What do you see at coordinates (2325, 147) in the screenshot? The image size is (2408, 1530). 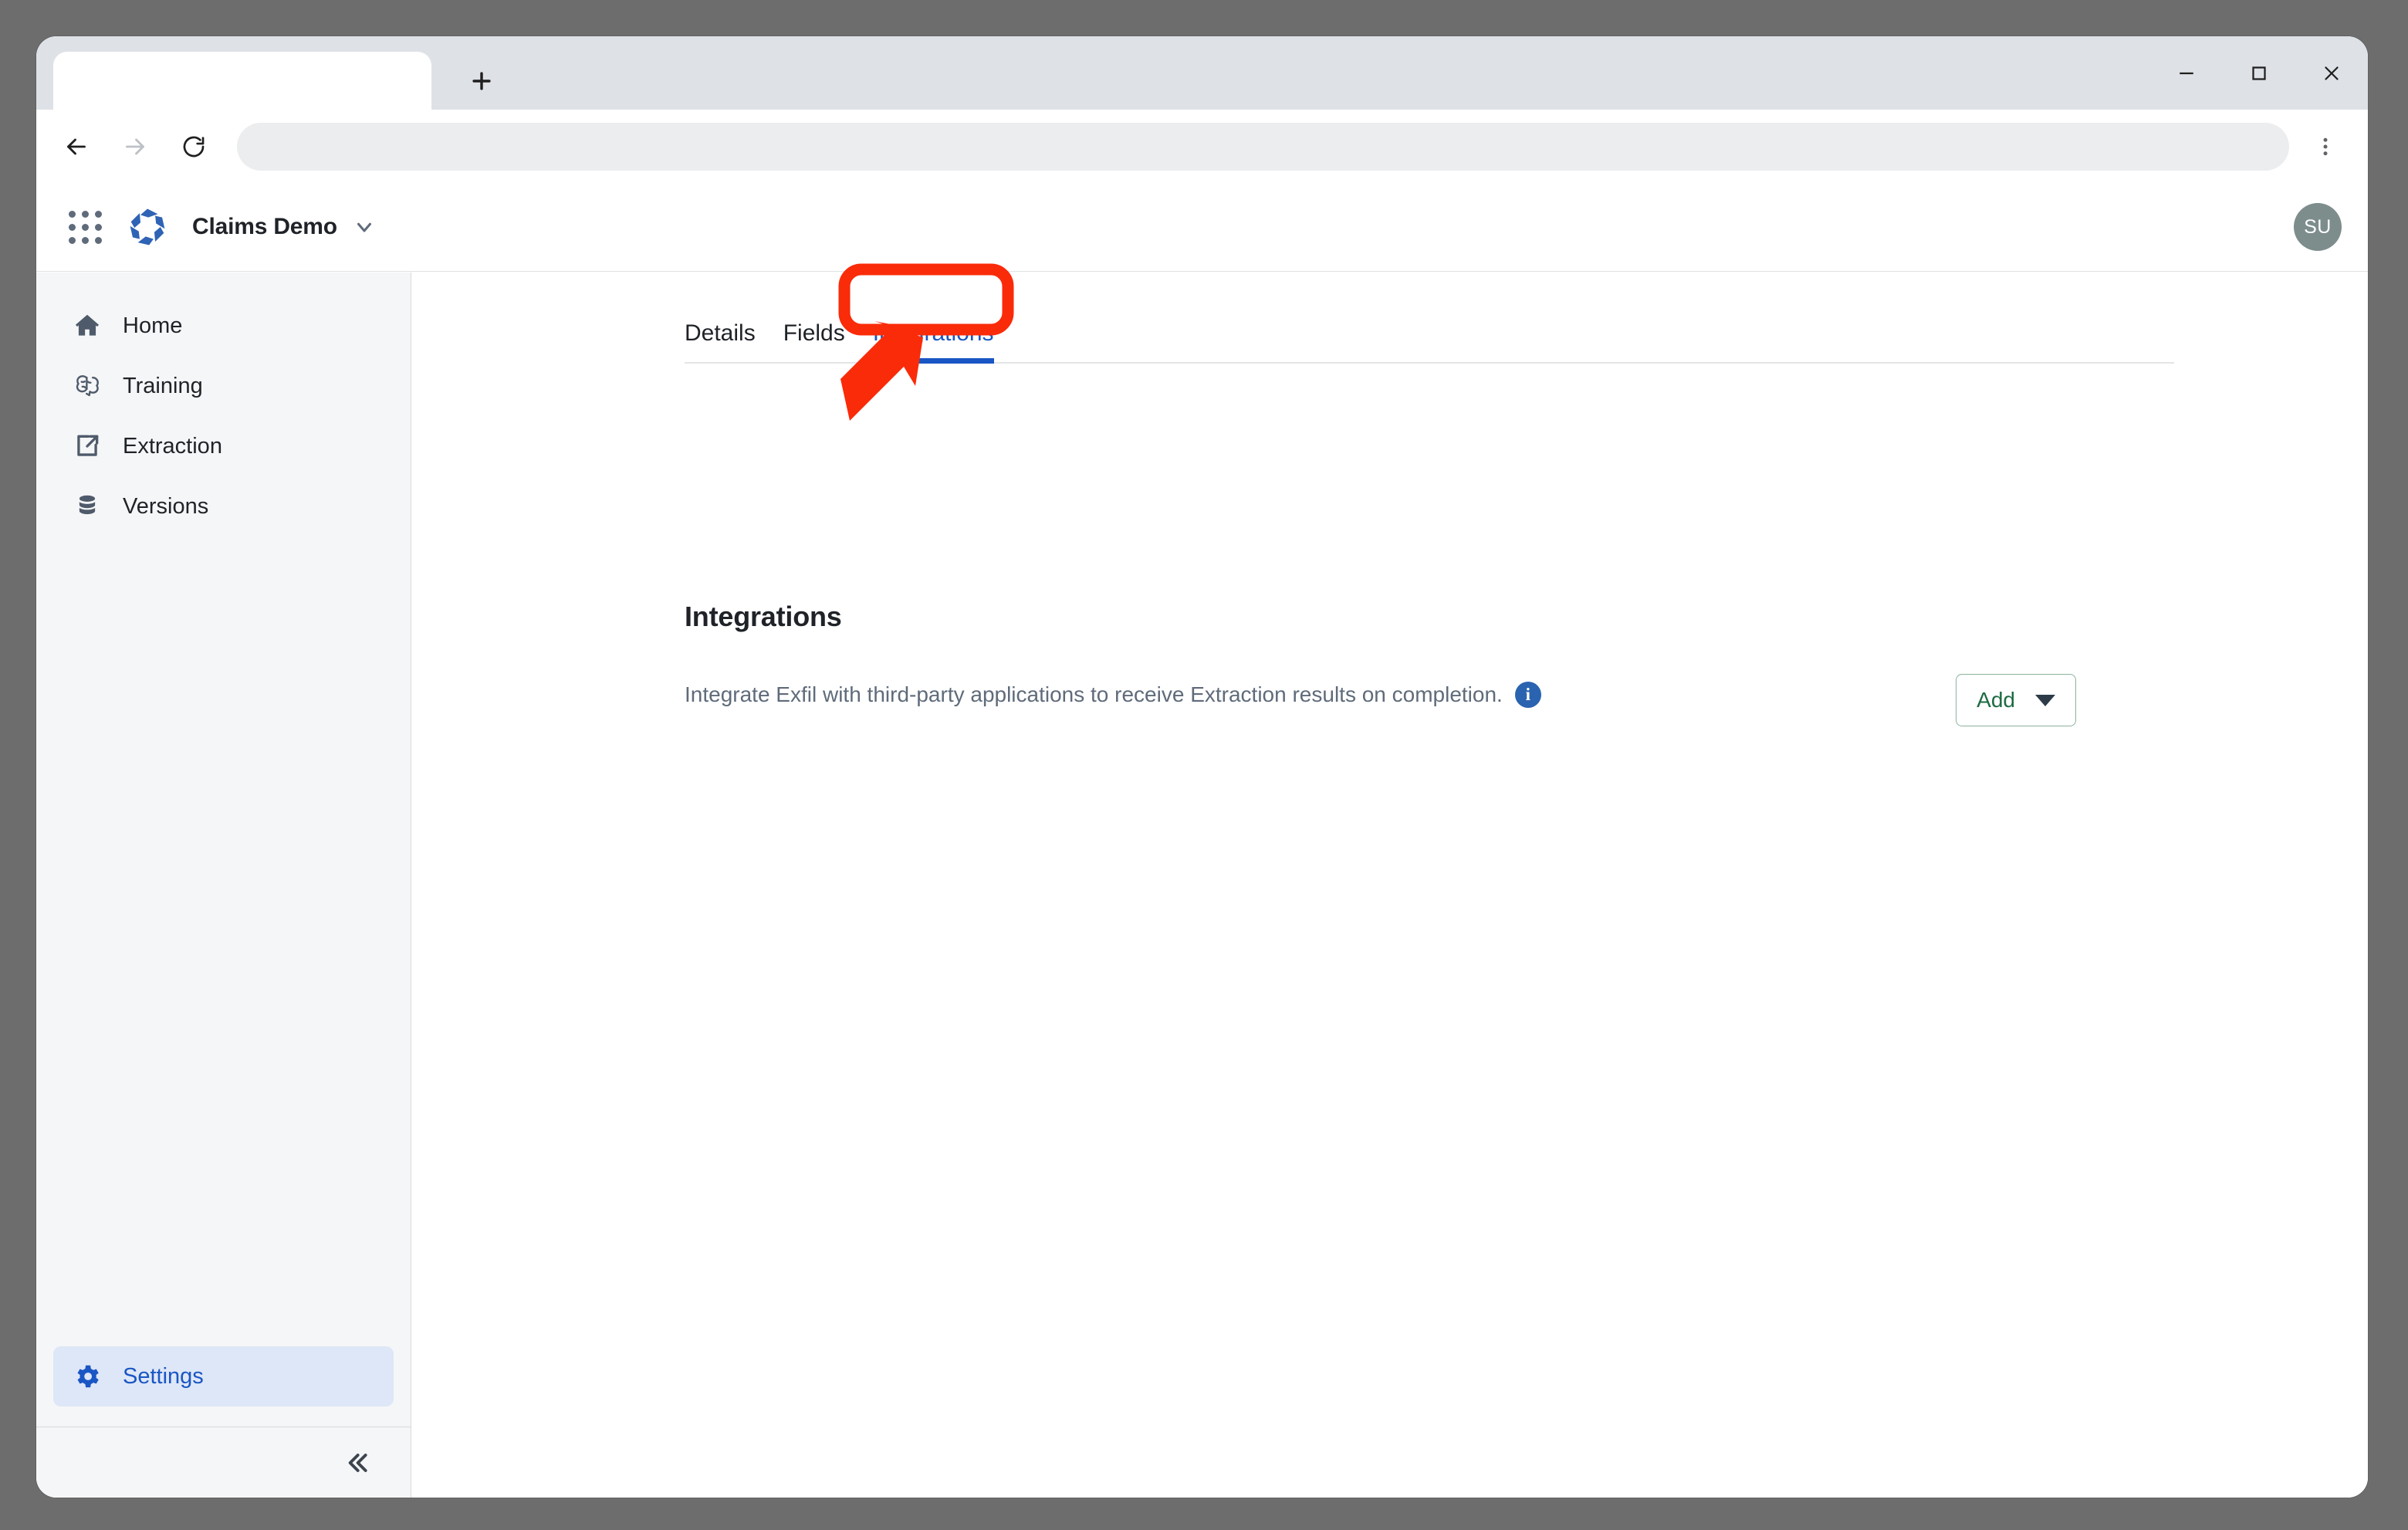 I see `browser-menu-icon` at bounding box center [2325, 147].